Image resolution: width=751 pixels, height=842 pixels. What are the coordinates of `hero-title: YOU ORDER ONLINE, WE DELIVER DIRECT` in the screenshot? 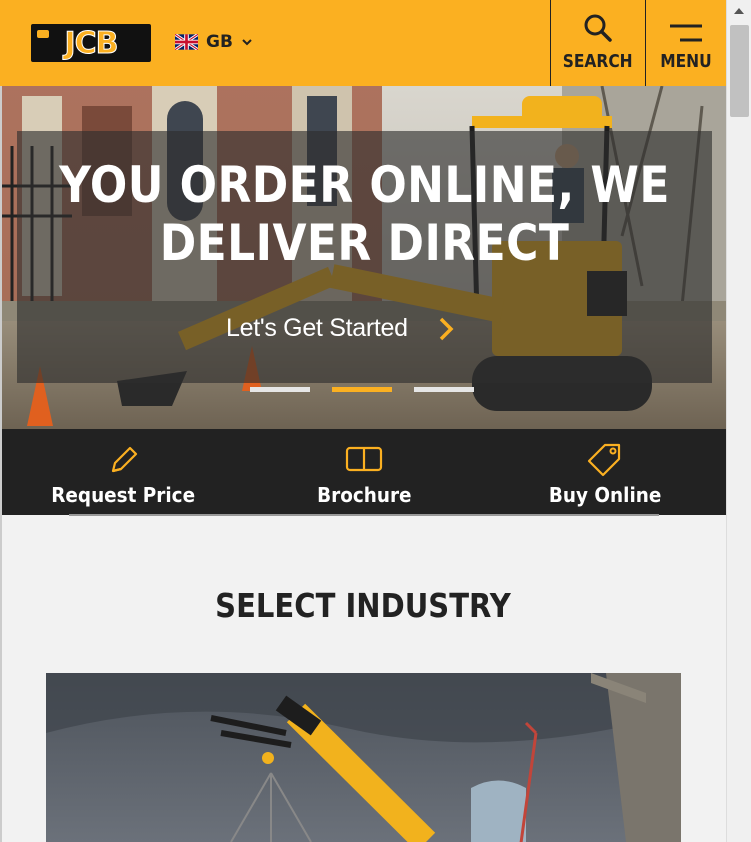 It's located at (364, 214).